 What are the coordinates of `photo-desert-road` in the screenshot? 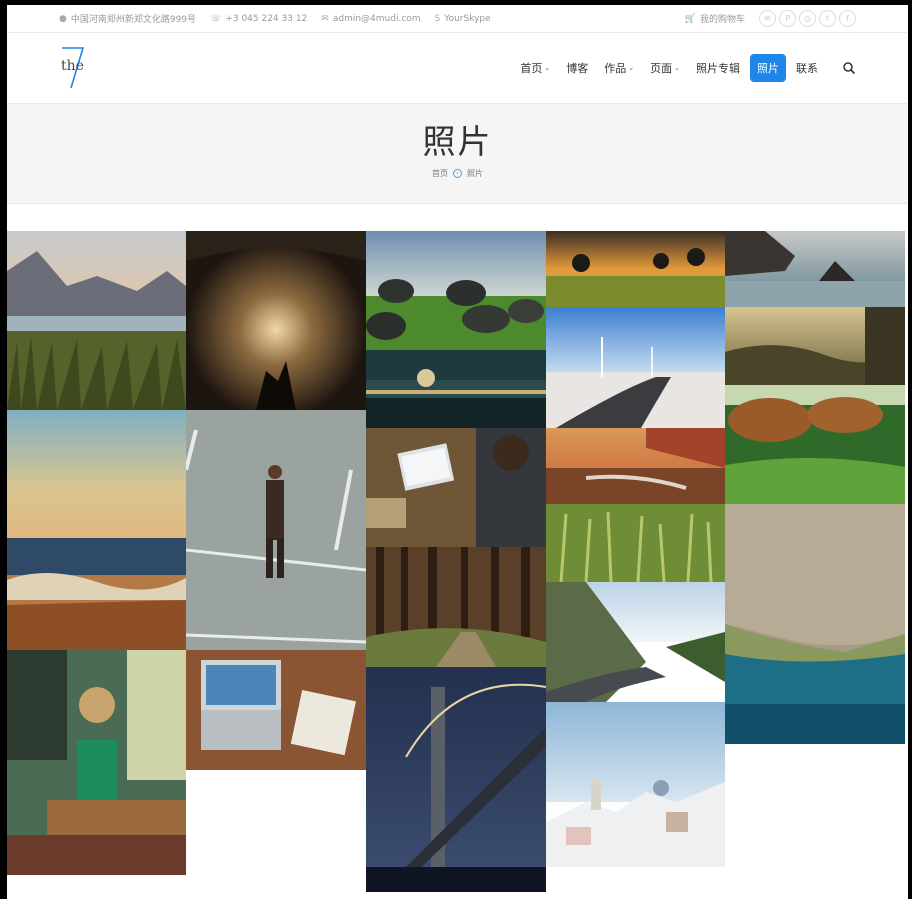 It's located at (635, 466).